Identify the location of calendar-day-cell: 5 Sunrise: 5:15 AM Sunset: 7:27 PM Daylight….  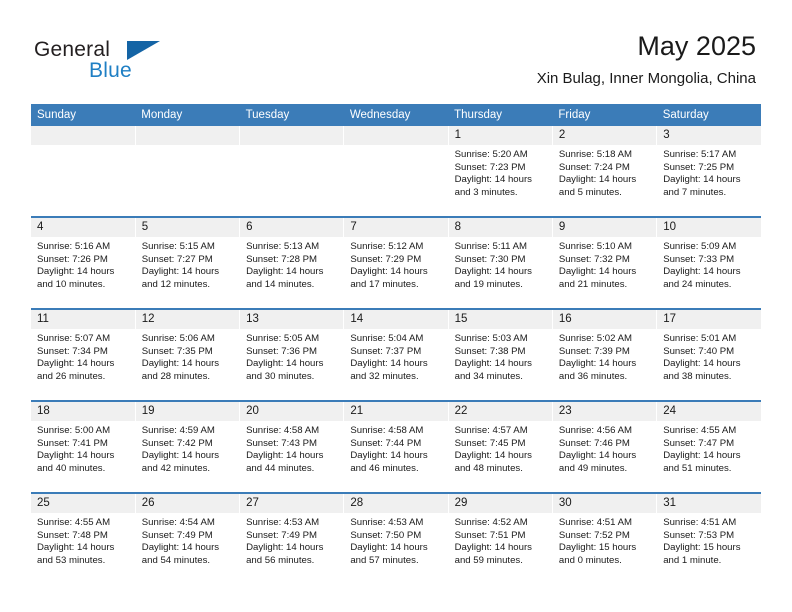
(187, 262).